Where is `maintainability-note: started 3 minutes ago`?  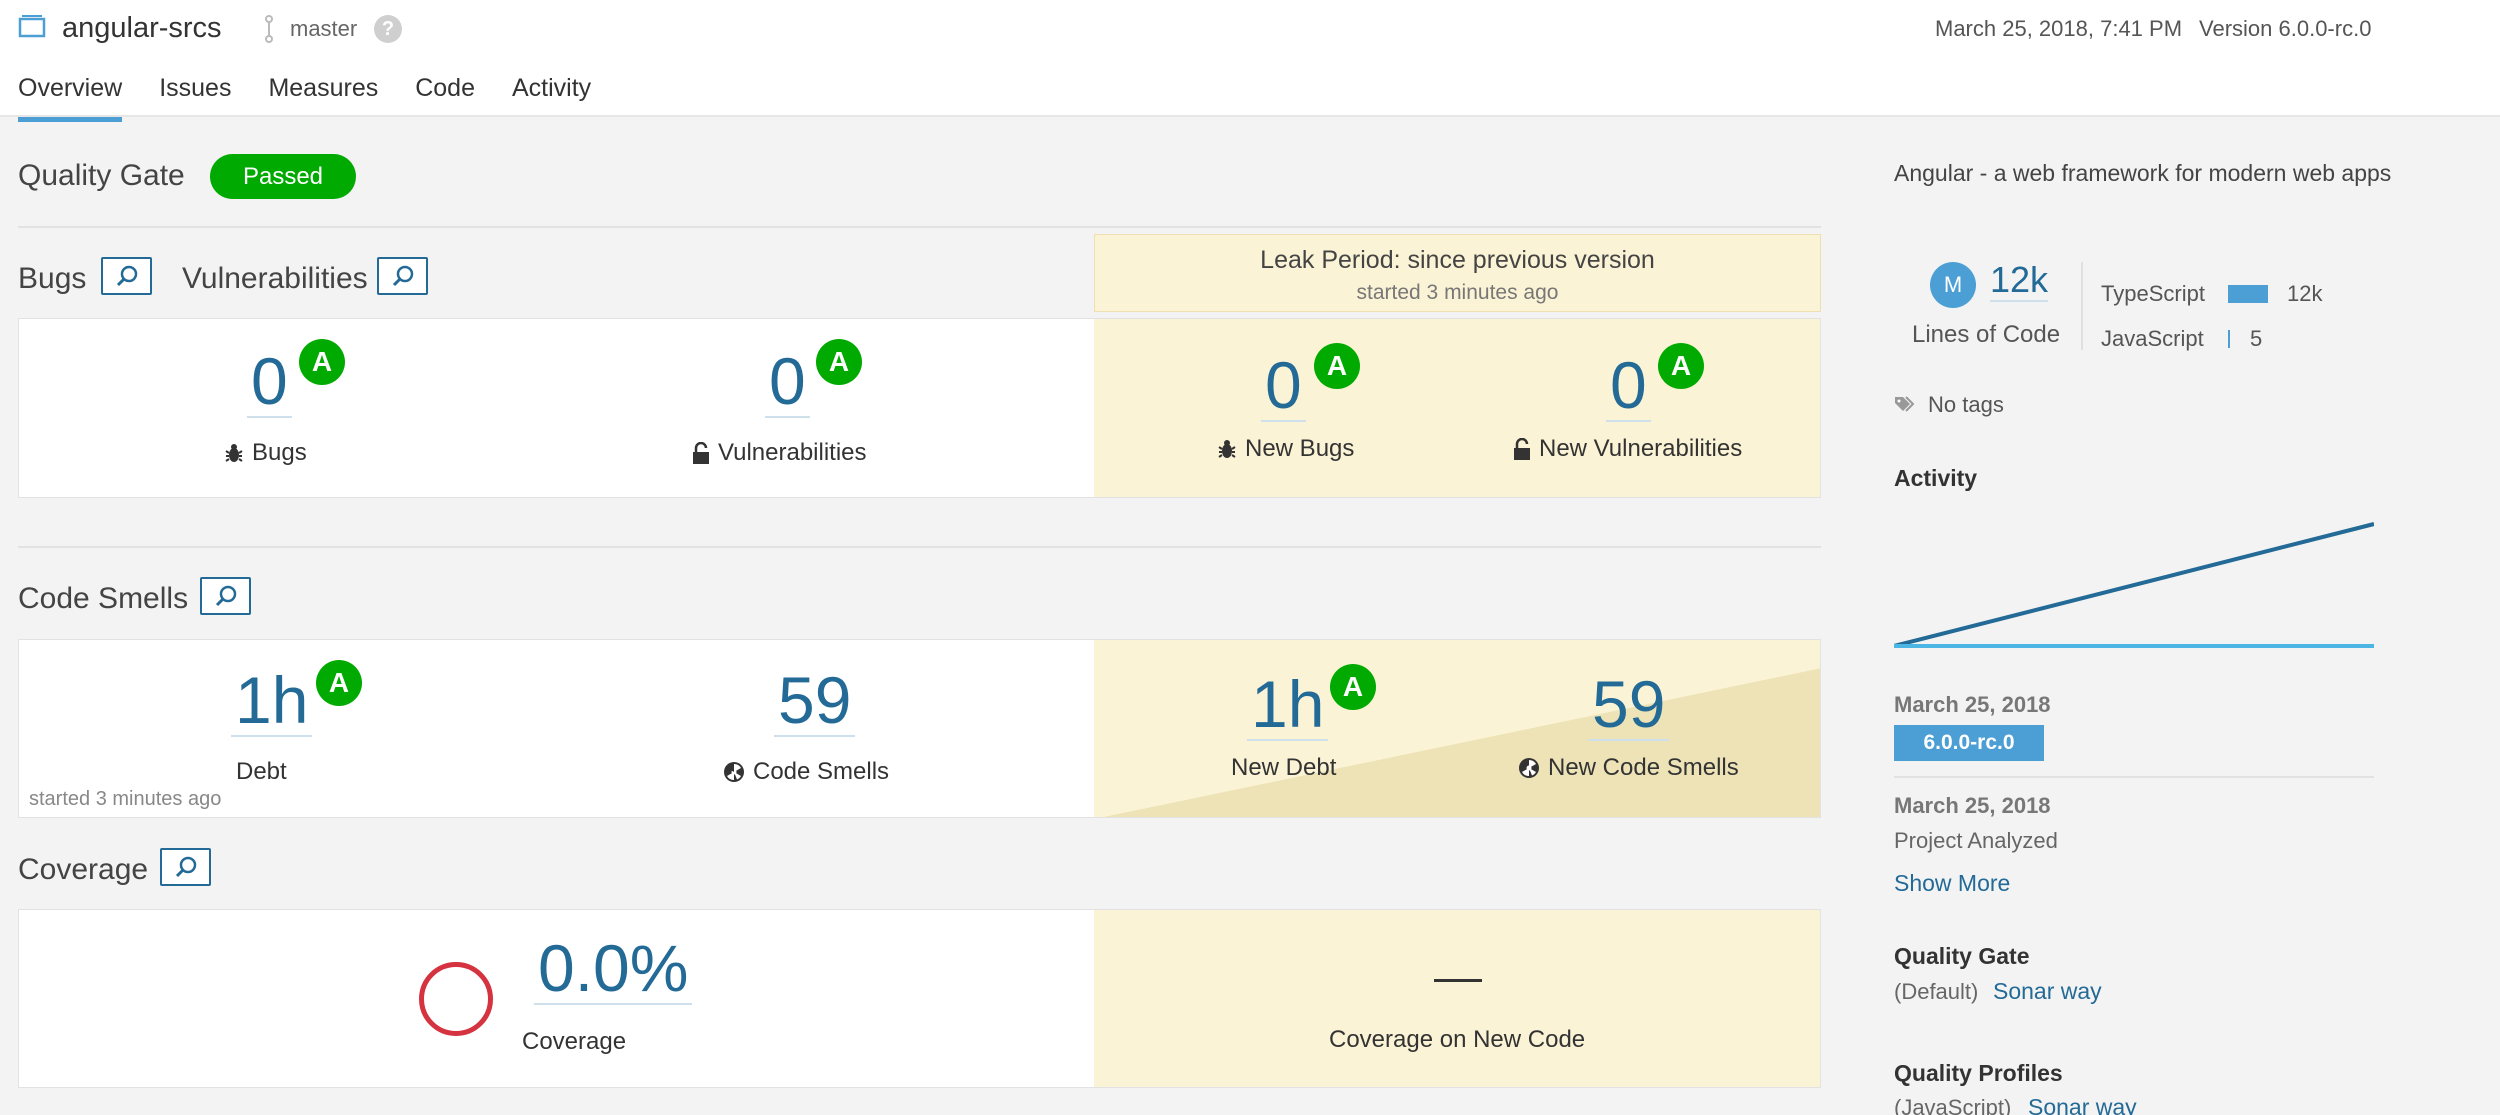
maintainability-note: started 3 minutes ago is located at coordinates (125, 799).